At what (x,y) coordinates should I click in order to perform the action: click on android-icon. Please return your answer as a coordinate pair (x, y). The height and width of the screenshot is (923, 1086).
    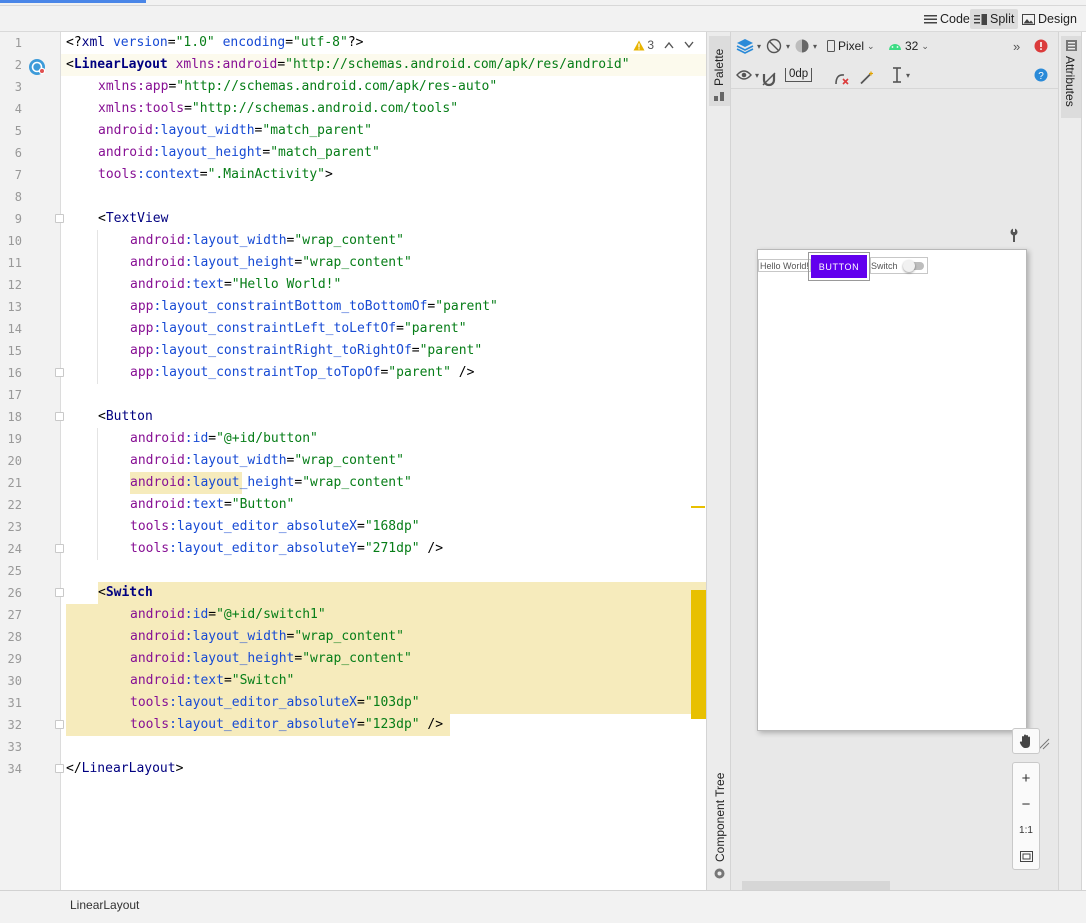
    Looking at the image, I should click on (895, 47).